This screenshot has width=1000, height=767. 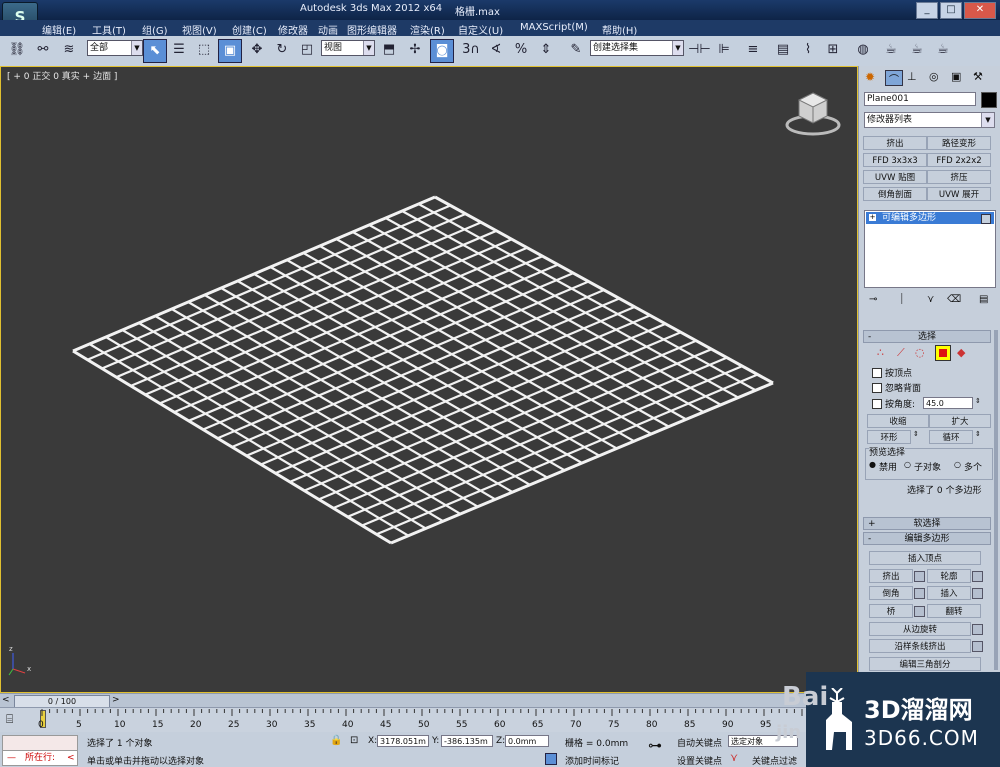 What do you see at coordinates (753, 50) in the screenshot?
I see `layer-manager-icon: ≡` at bounding box center [753, 50].